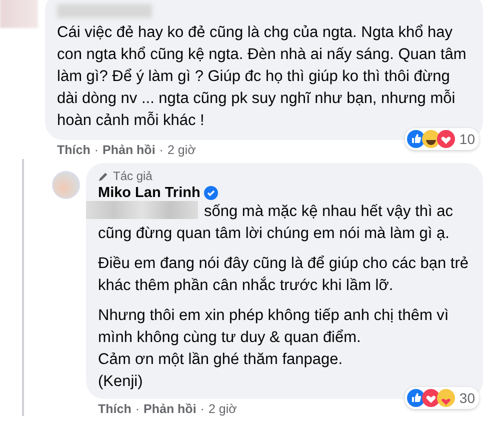 This screenshot has width=499, height=433. I want to click on reaction-summary: 10, so click(442, 139).